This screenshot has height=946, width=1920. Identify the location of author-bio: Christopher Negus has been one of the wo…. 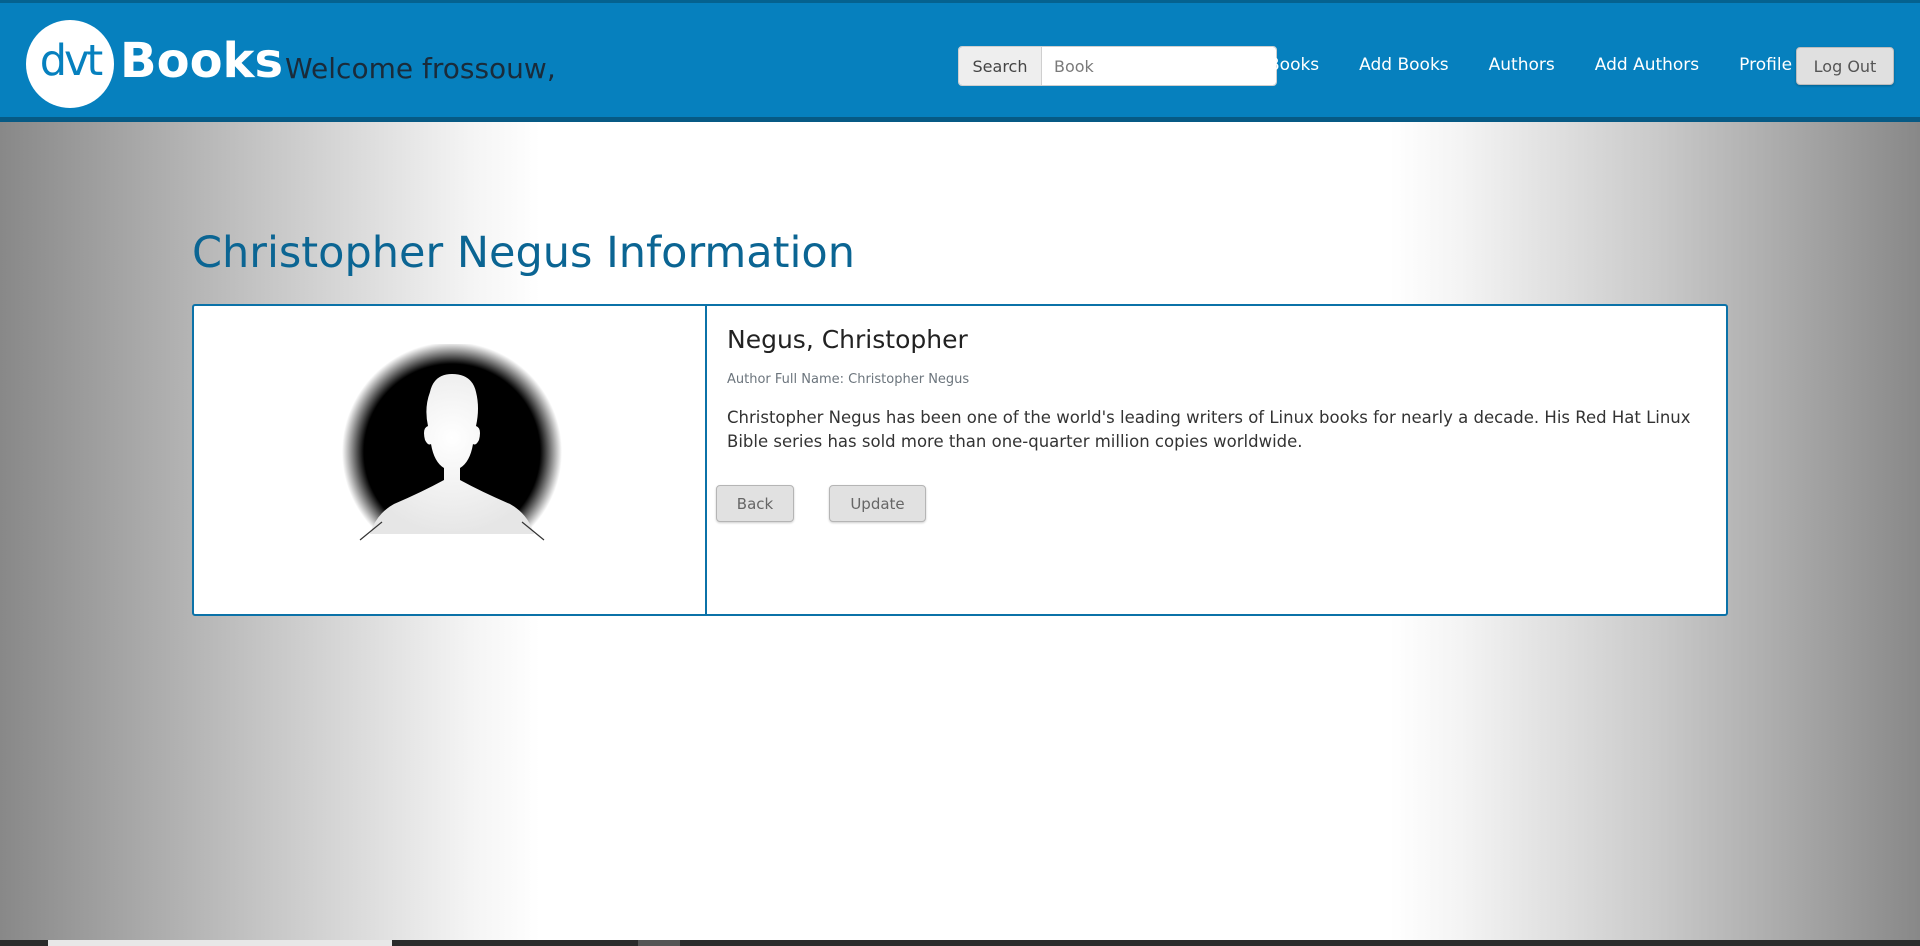
(1209, 429).